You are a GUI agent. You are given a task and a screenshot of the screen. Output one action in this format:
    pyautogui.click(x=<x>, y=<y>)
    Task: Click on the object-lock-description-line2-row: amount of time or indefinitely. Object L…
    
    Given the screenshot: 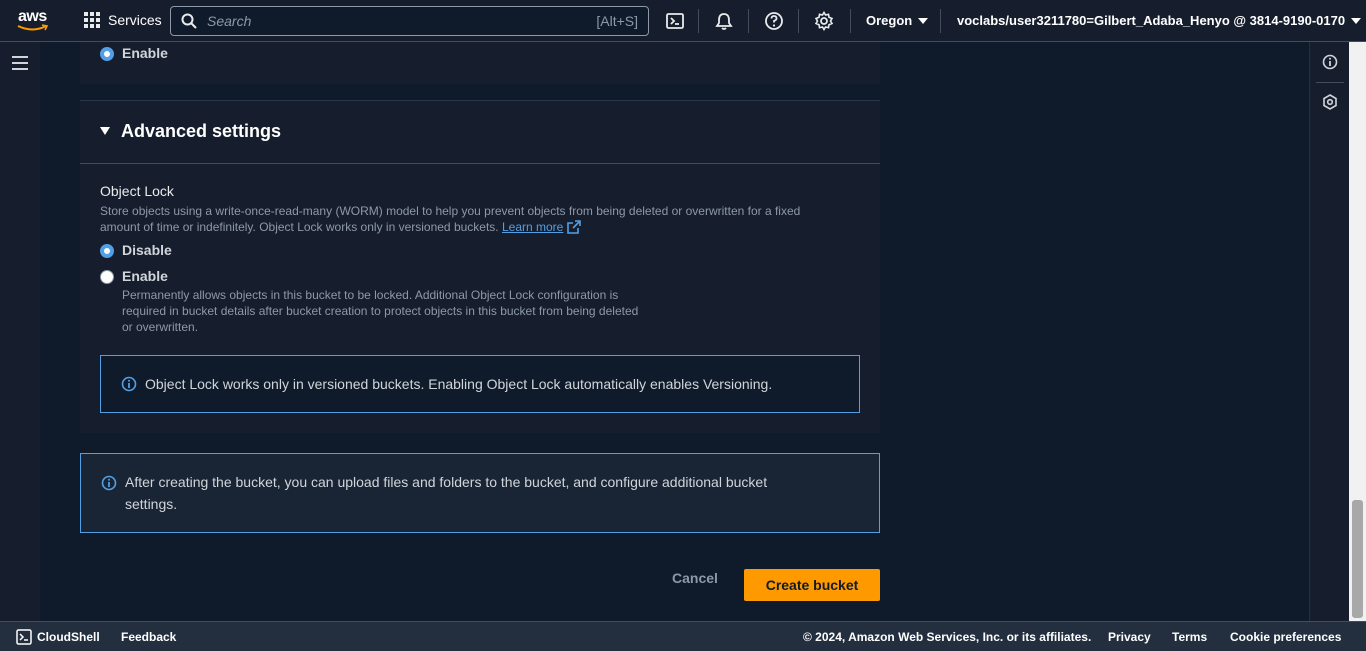 What is the action you would take?
    pyautogui.click(x=480, y=227)
    